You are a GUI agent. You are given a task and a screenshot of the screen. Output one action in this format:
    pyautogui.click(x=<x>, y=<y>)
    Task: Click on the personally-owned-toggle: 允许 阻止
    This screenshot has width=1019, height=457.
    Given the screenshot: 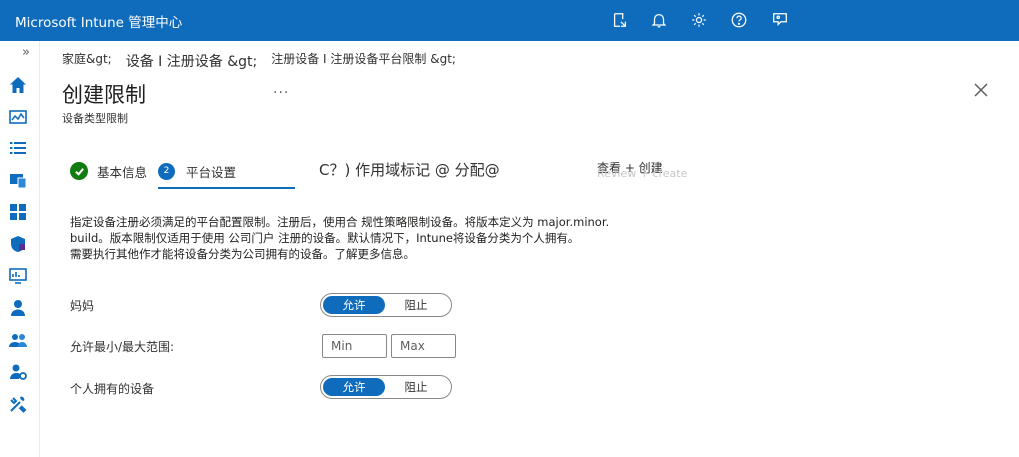 What is the action you would take?
    pyautogui.click(x=386, y=387)
    